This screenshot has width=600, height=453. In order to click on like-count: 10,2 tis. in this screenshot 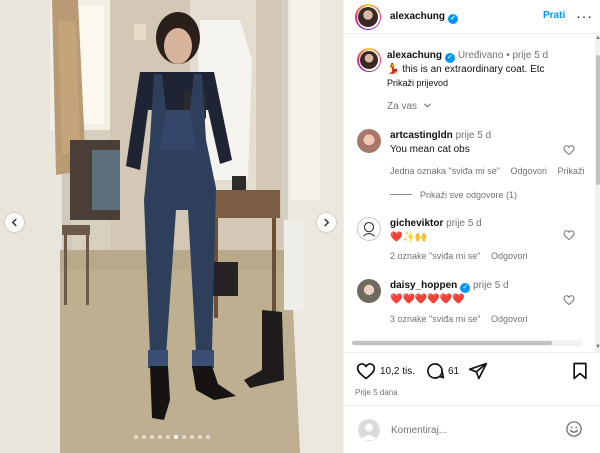, I will do `click(397, 371)`.